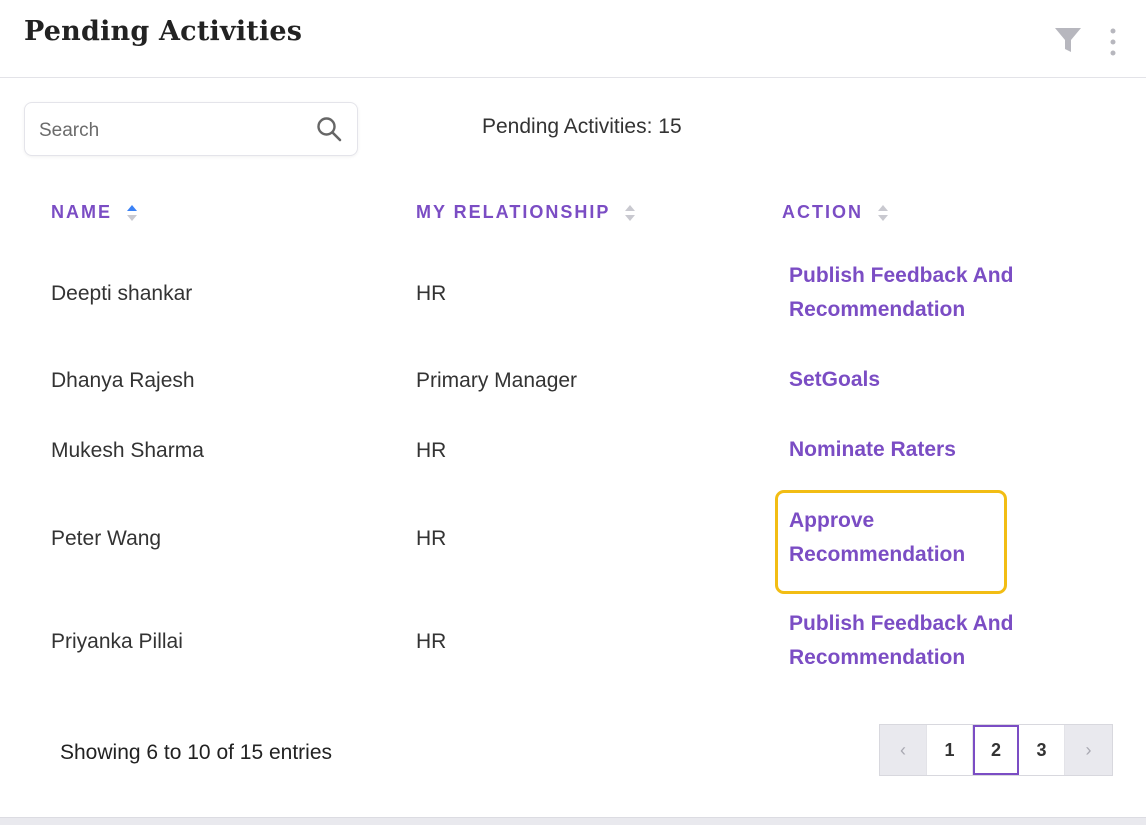 The height and width of the screenshot is (825, 1146). What do you see at coordinates (122, 293) in the screenshot?
I see `table-row-name: Deepti shankar` at bounding box center [122, 293].